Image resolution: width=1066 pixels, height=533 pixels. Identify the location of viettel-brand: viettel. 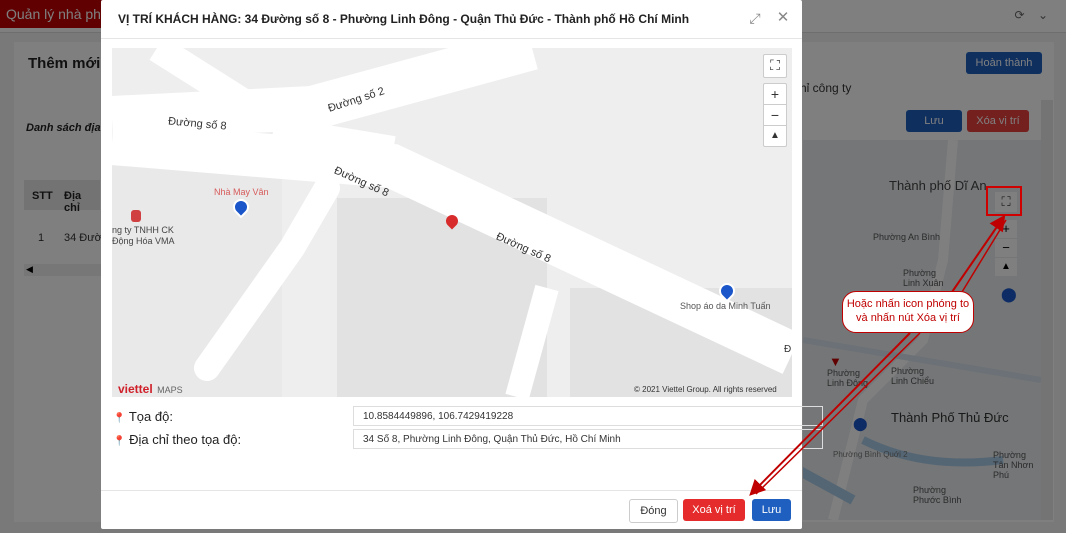
(135, 389).